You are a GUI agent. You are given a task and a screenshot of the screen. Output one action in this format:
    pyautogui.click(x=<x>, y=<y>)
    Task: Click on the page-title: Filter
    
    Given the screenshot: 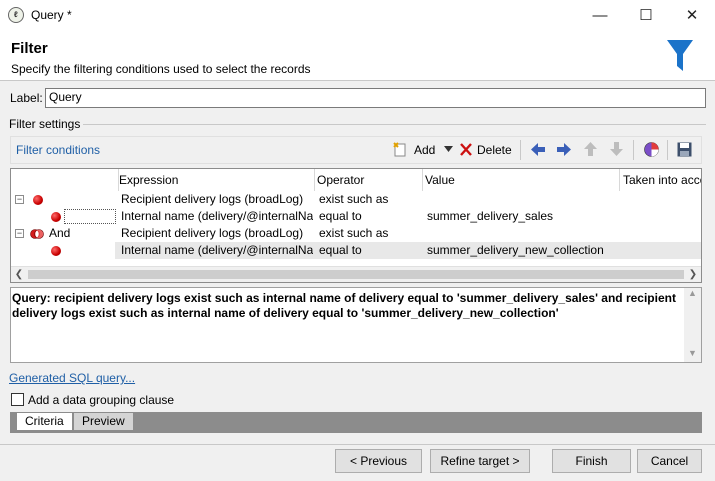 What is the action you would take?
    pyautogui.click(x=29, y=48)
    